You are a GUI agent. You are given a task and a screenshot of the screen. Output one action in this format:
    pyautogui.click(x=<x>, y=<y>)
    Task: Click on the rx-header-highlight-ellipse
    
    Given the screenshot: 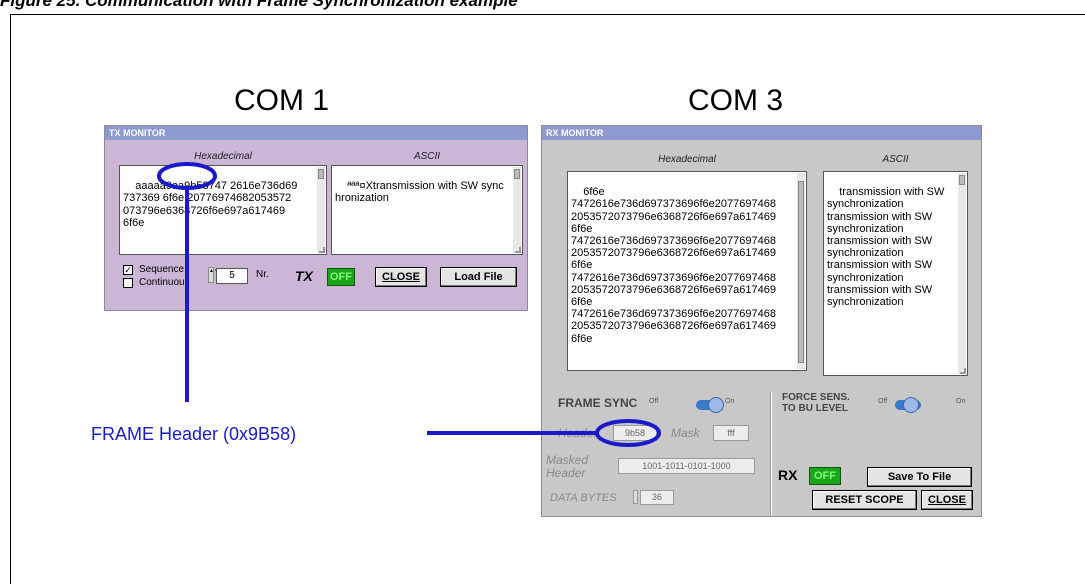 What is the action you would take?
    pyautogui.click(x=628, y=433)
    